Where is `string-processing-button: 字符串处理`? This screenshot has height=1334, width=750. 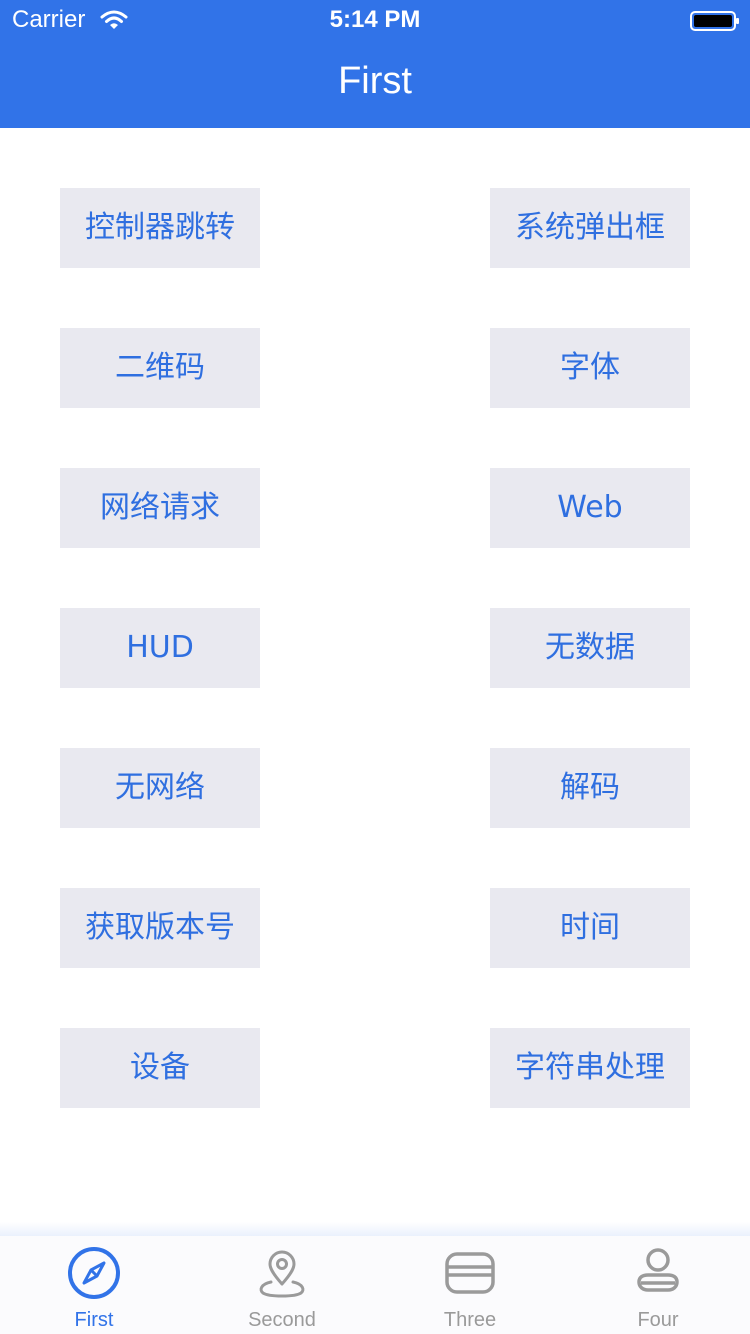 string-processing-button: 字符串处理 is located at coordinates (590, 1068).